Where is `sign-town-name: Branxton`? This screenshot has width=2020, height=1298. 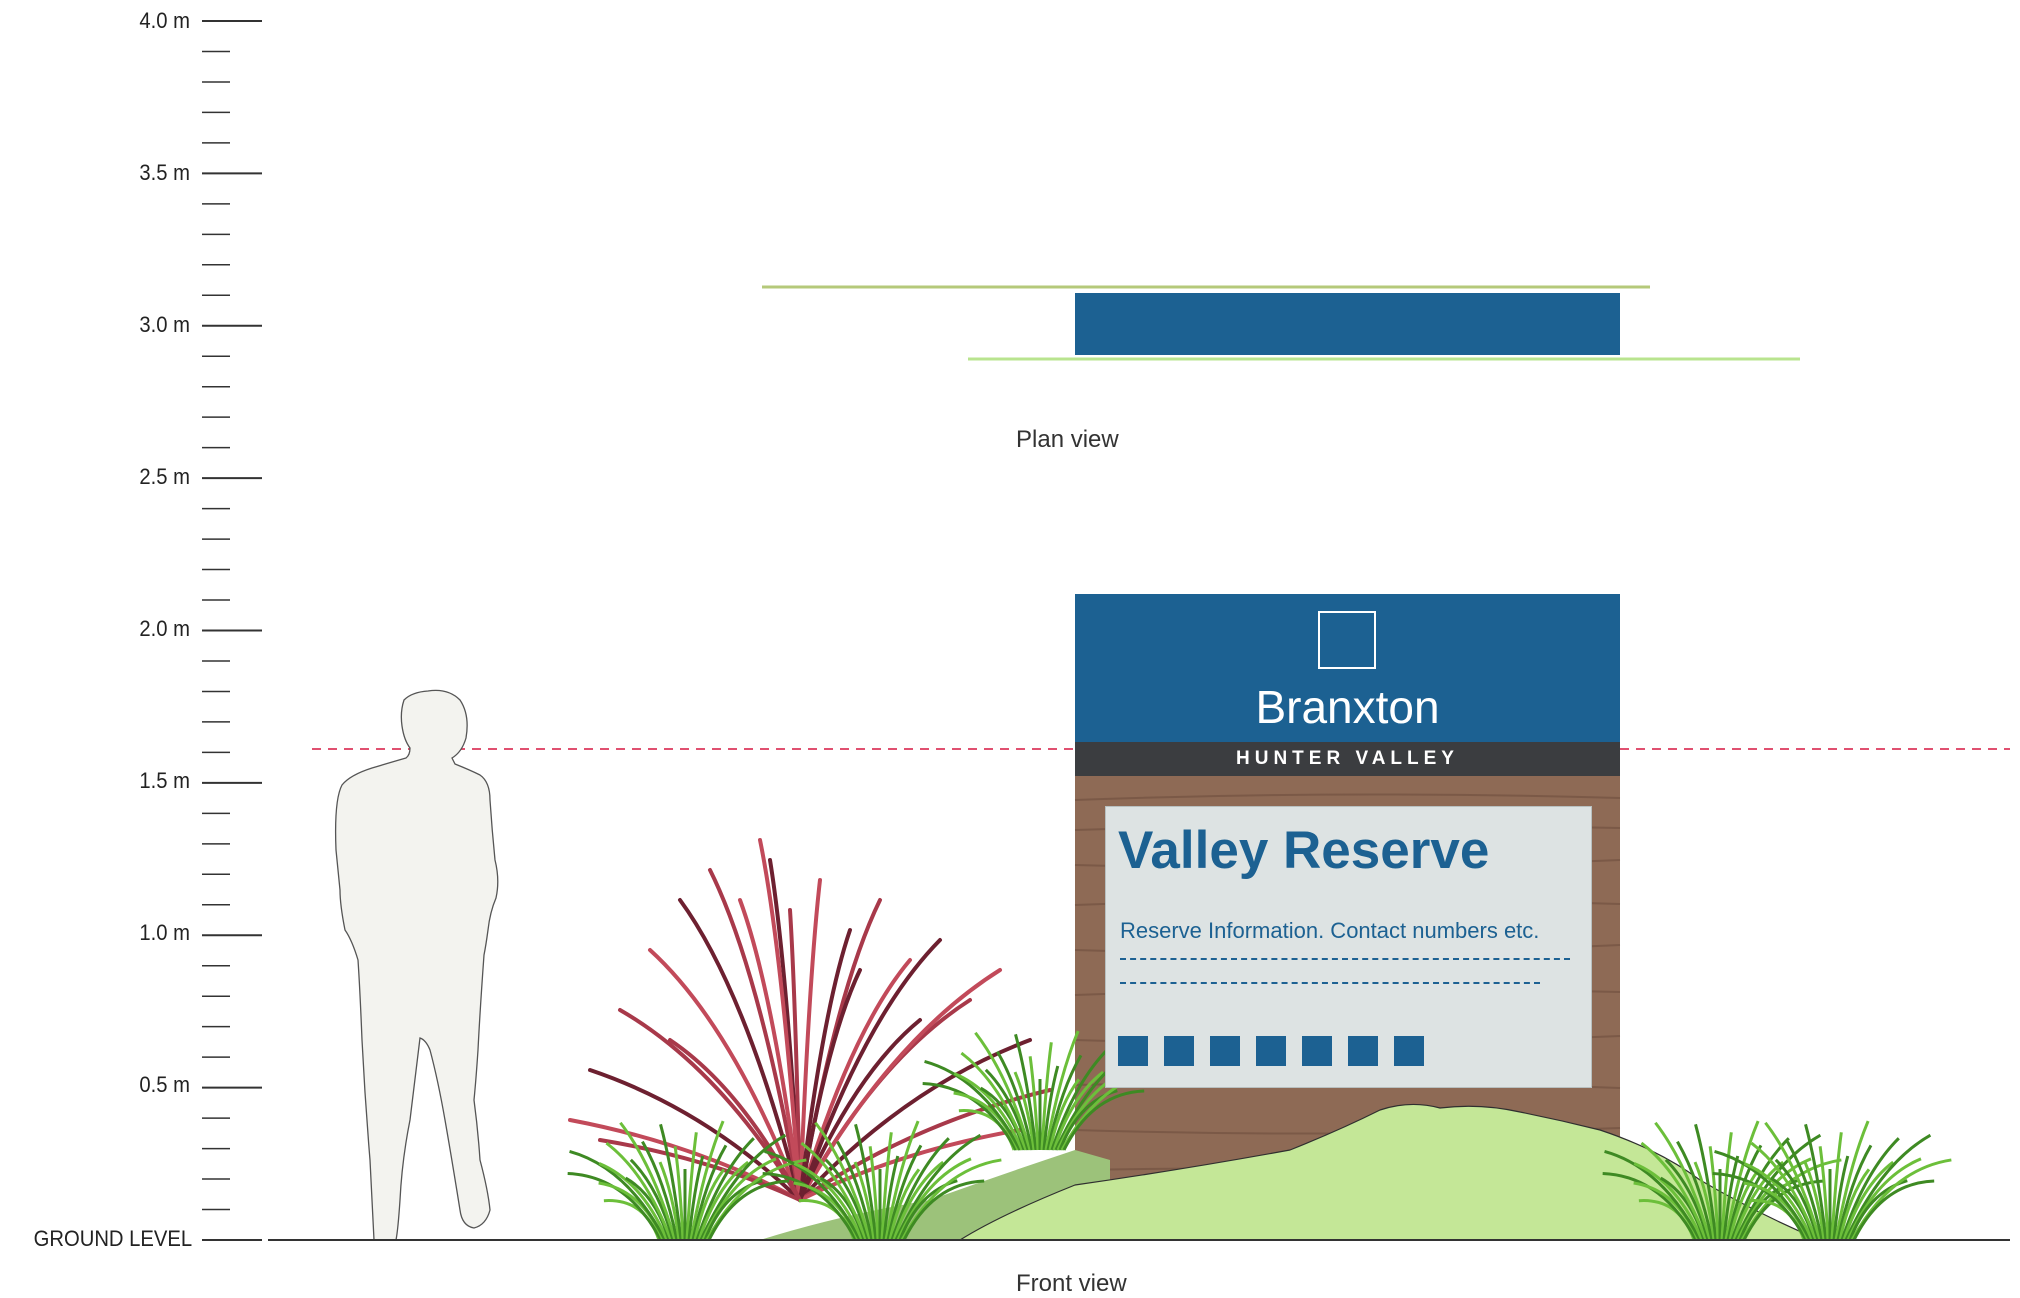
sign-town-name: Branxton is located at coordinates (1347, 707).